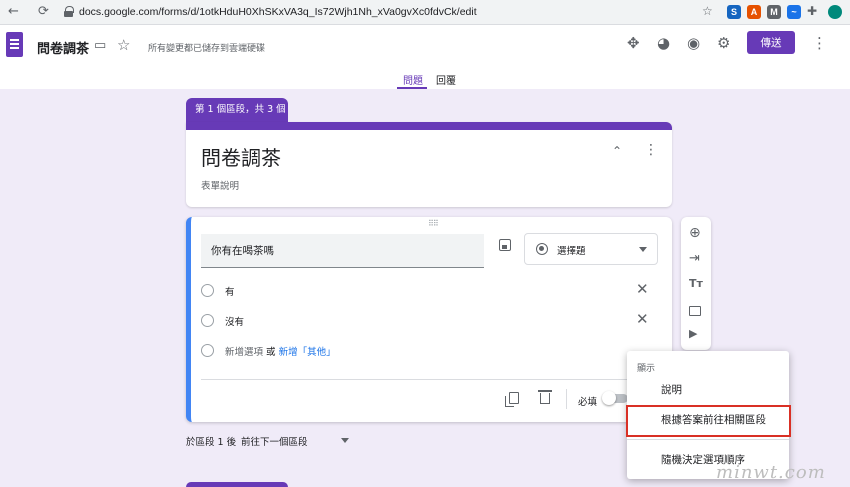 Image resolution: width=850 pixels, height=487 pixels. What do you see at coordinates (754, 12) in the screenshot?
I see `extension-icon: A` at bounding box center [754, 12].